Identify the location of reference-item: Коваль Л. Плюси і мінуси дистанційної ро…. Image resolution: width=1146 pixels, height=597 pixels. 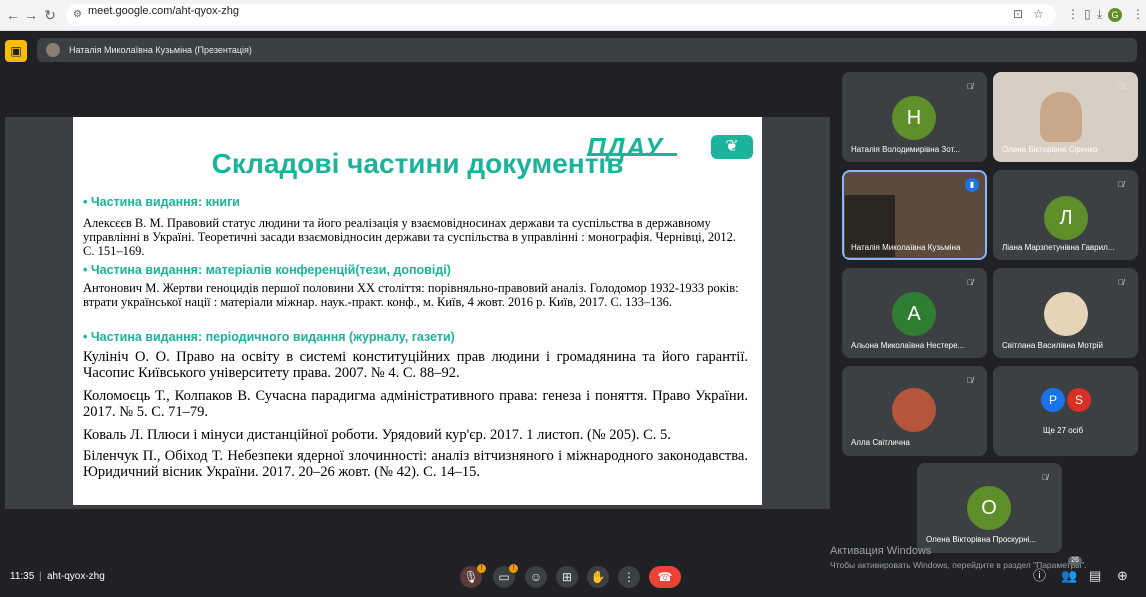
(377, 435).